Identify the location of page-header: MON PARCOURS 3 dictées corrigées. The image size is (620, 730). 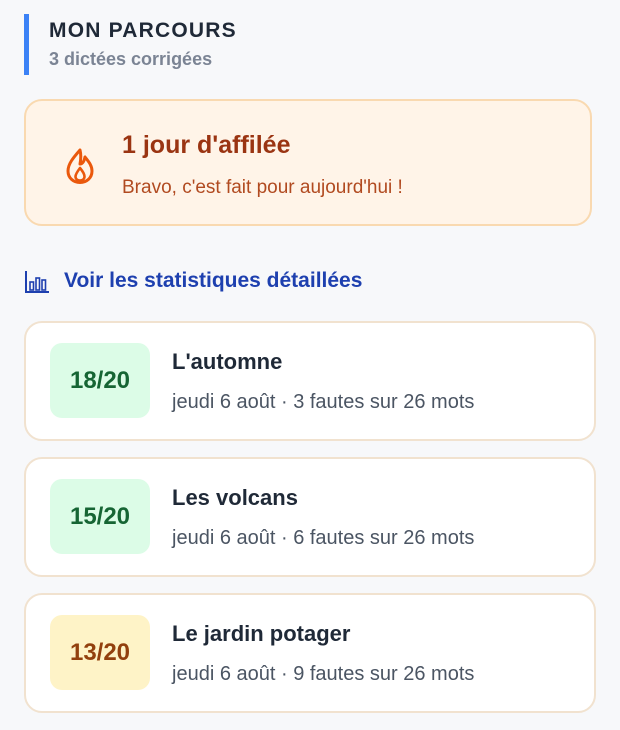
(130, 44).